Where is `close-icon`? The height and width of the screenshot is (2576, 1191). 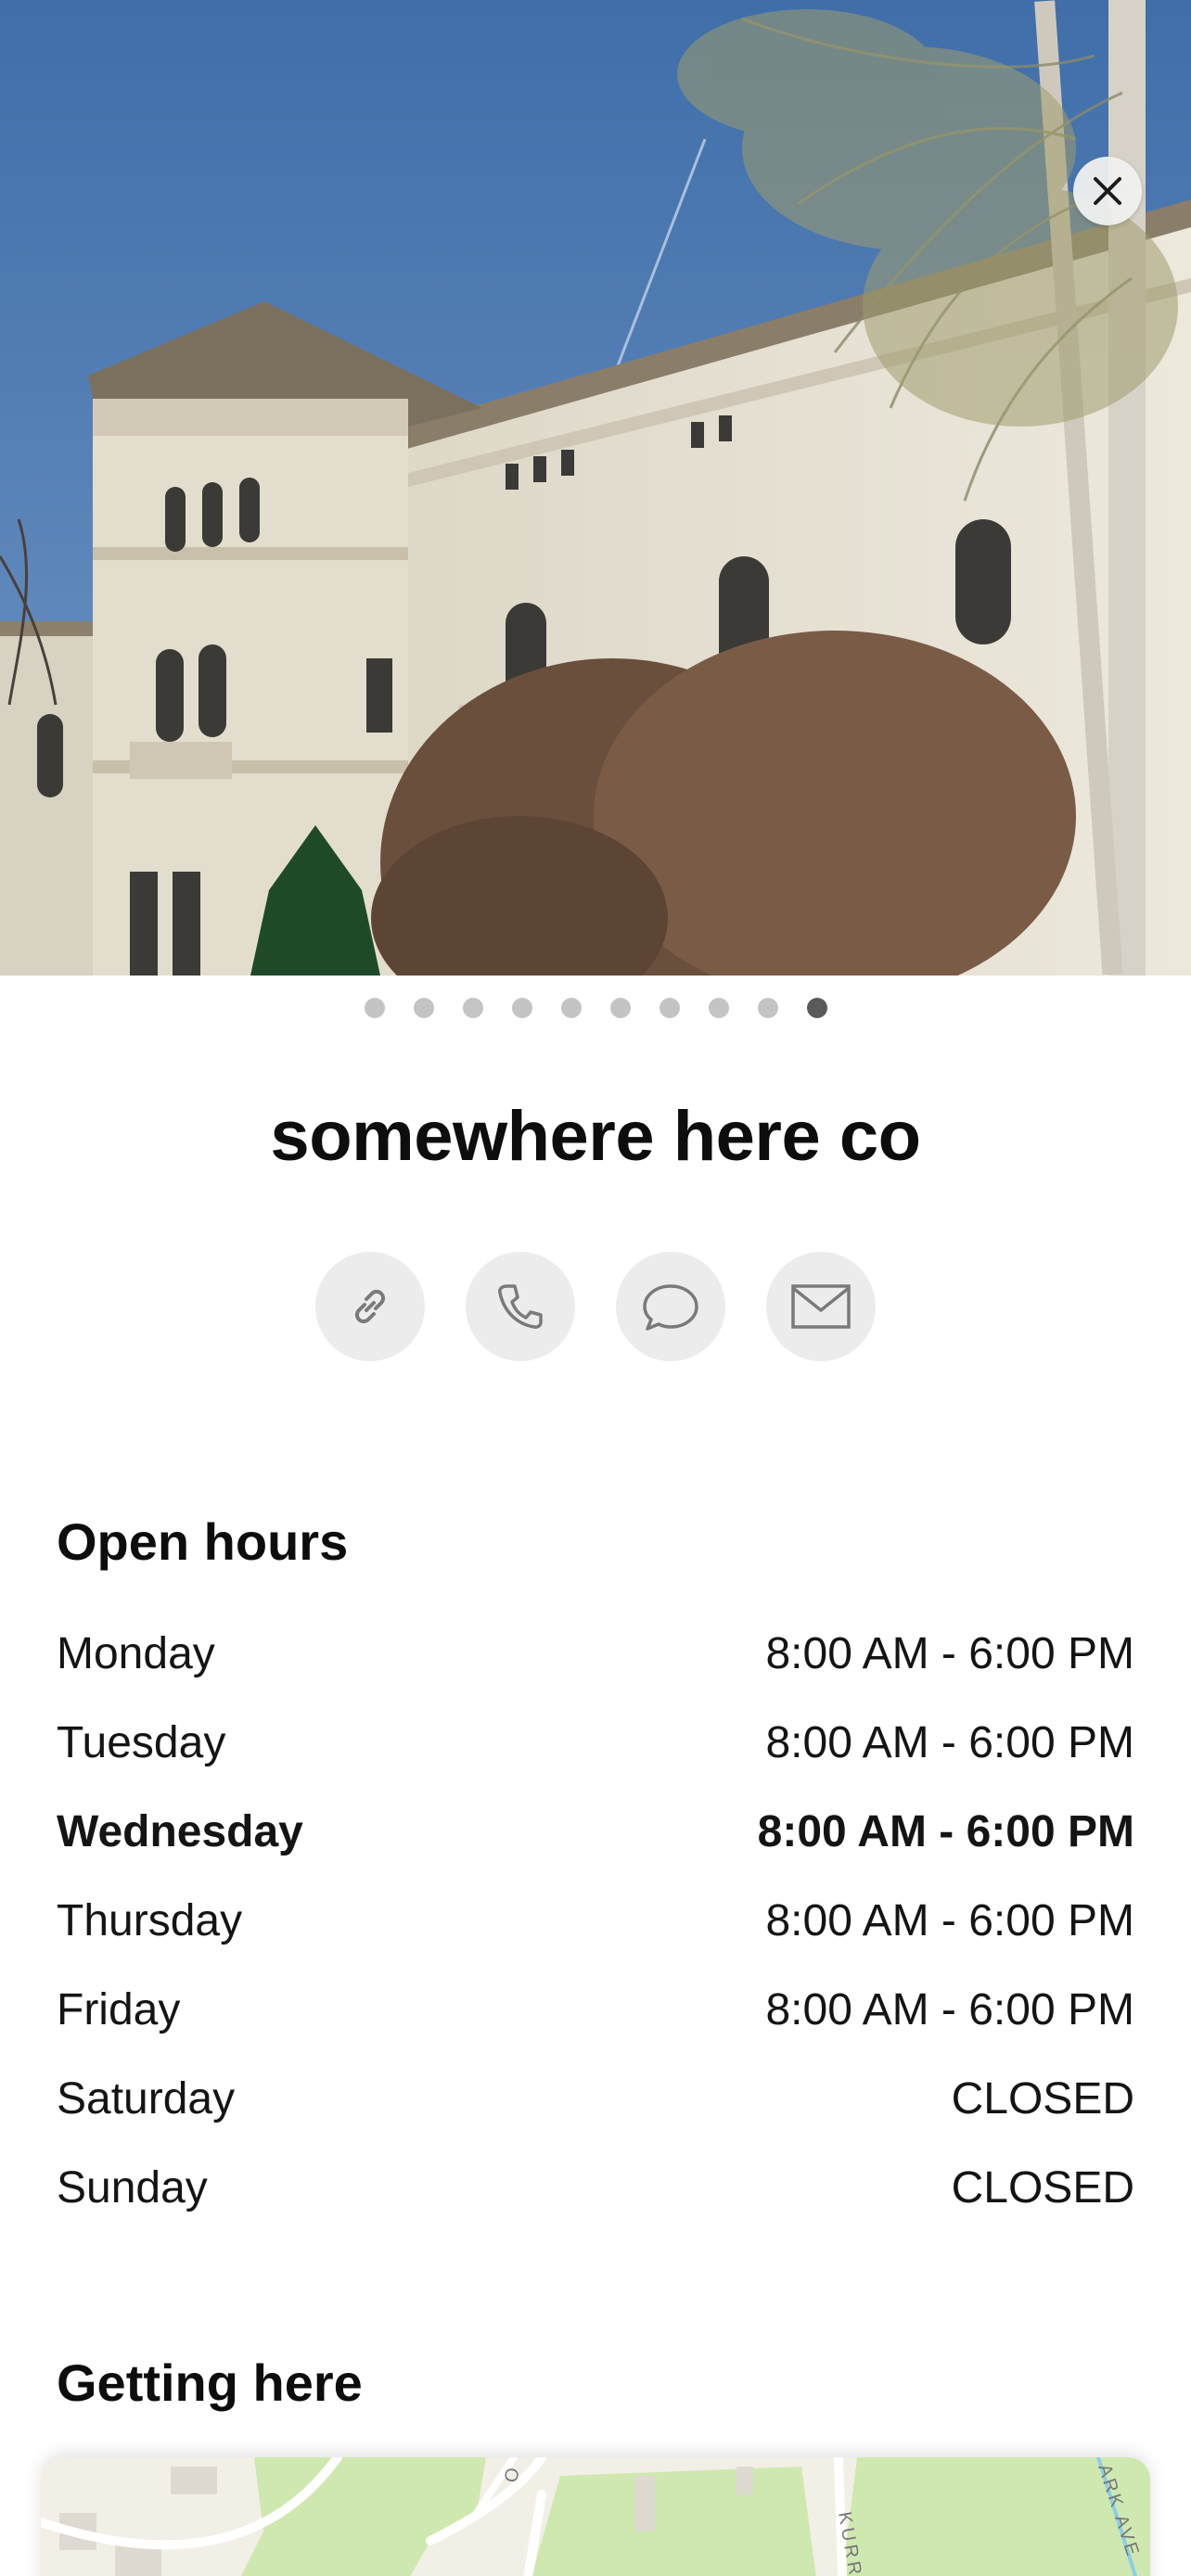 close-icon is located at coordinates (1107, 191).